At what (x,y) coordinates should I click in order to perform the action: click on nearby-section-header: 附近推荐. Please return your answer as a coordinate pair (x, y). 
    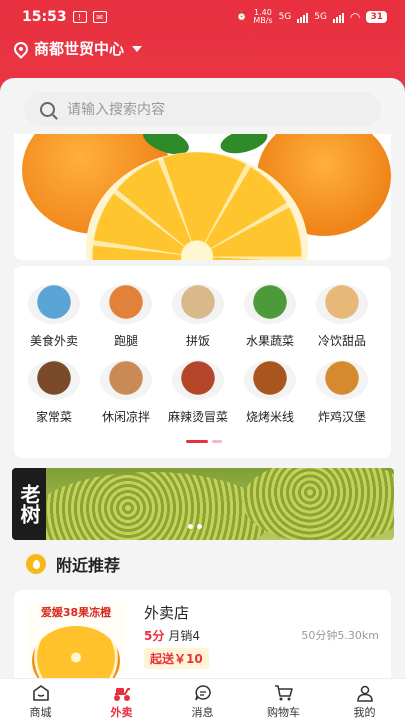
    Looking at the image, I should click on (73, 564).